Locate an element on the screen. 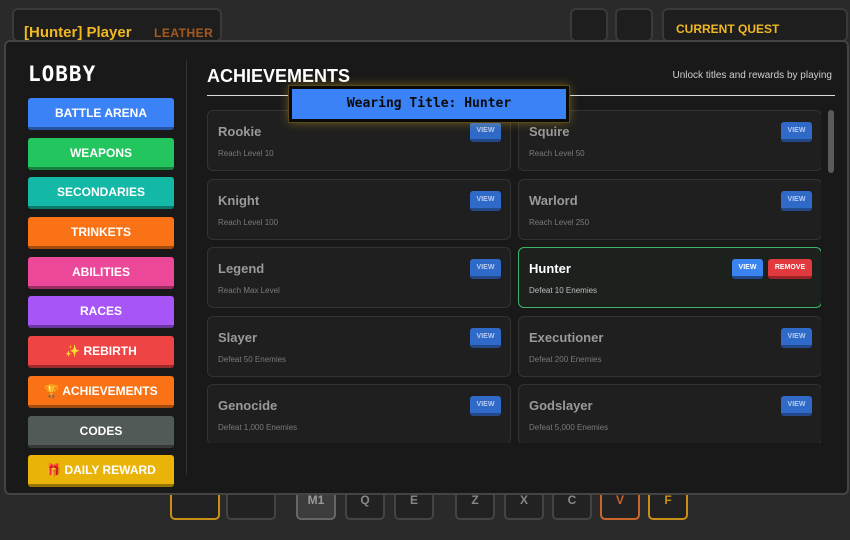 The width and height of the screenshot is (850, 540). achievement-name: Knight is located at coordinates (239, 200).